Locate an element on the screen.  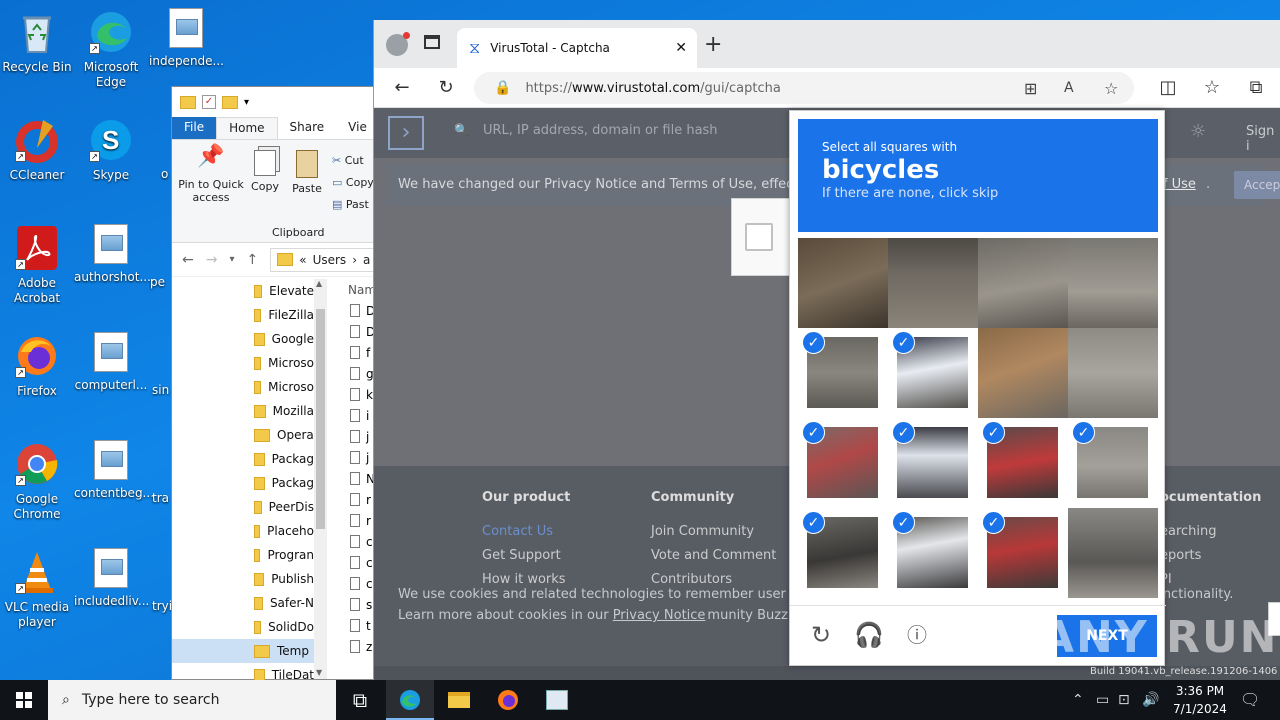
nav-item-folder: Placeho is located at coordinates (243, 531).